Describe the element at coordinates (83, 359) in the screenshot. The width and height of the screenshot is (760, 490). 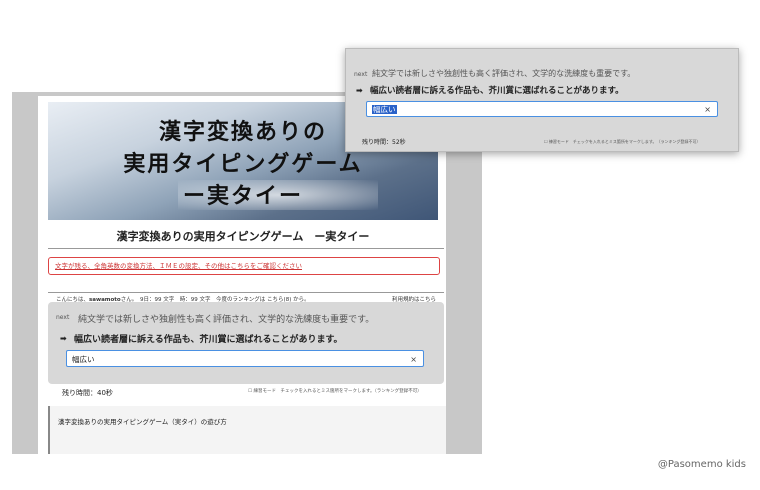
I see `typing-input-value: 幅広い` at that location.